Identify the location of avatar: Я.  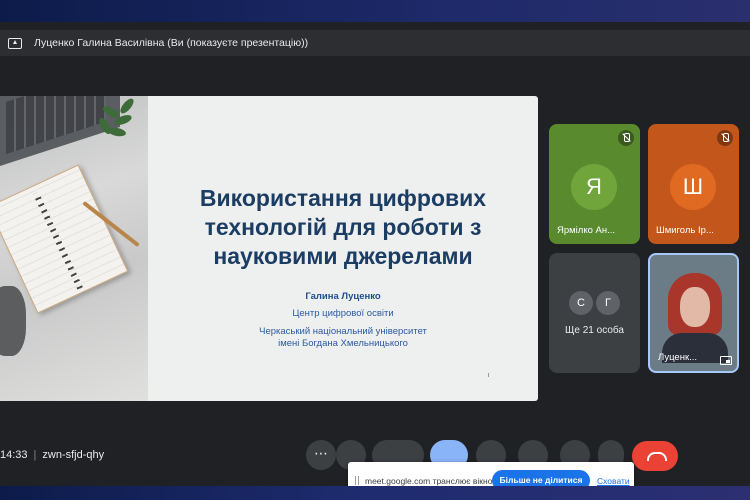
(594, 187).